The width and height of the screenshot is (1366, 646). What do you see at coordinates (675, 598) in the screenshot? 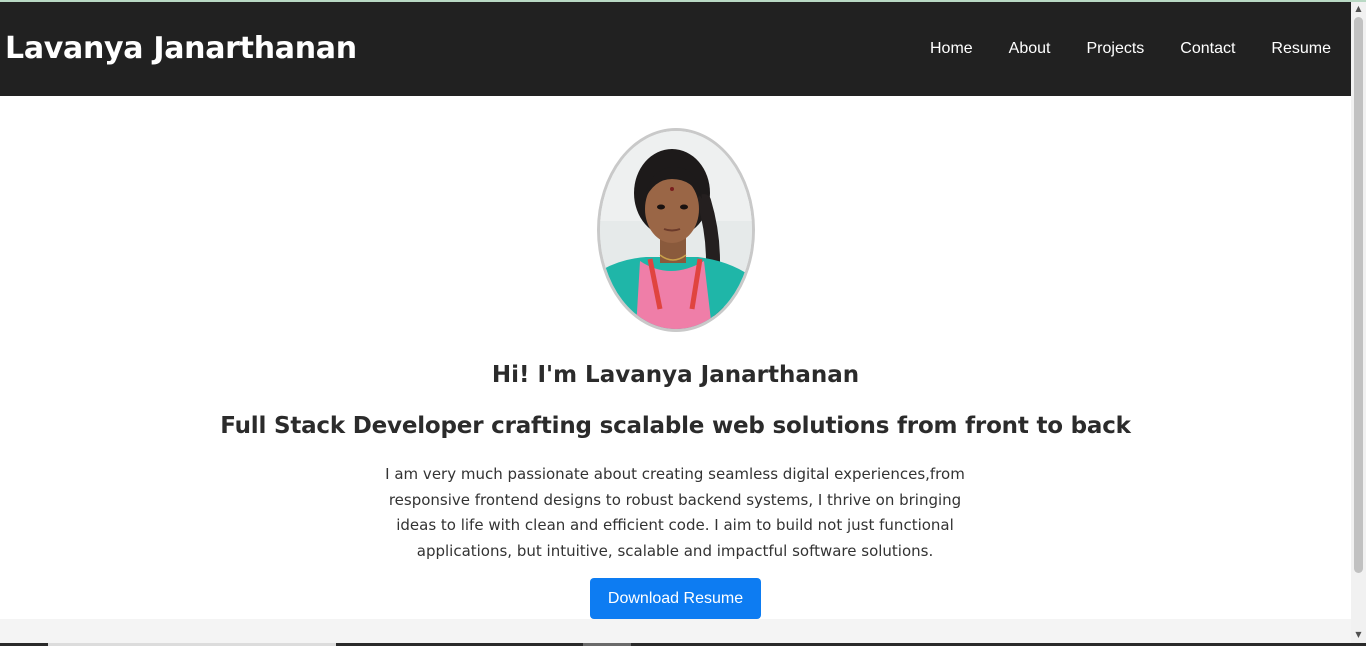
I see `download-resume-button: Download Resume` at bounding box center [675, 598].